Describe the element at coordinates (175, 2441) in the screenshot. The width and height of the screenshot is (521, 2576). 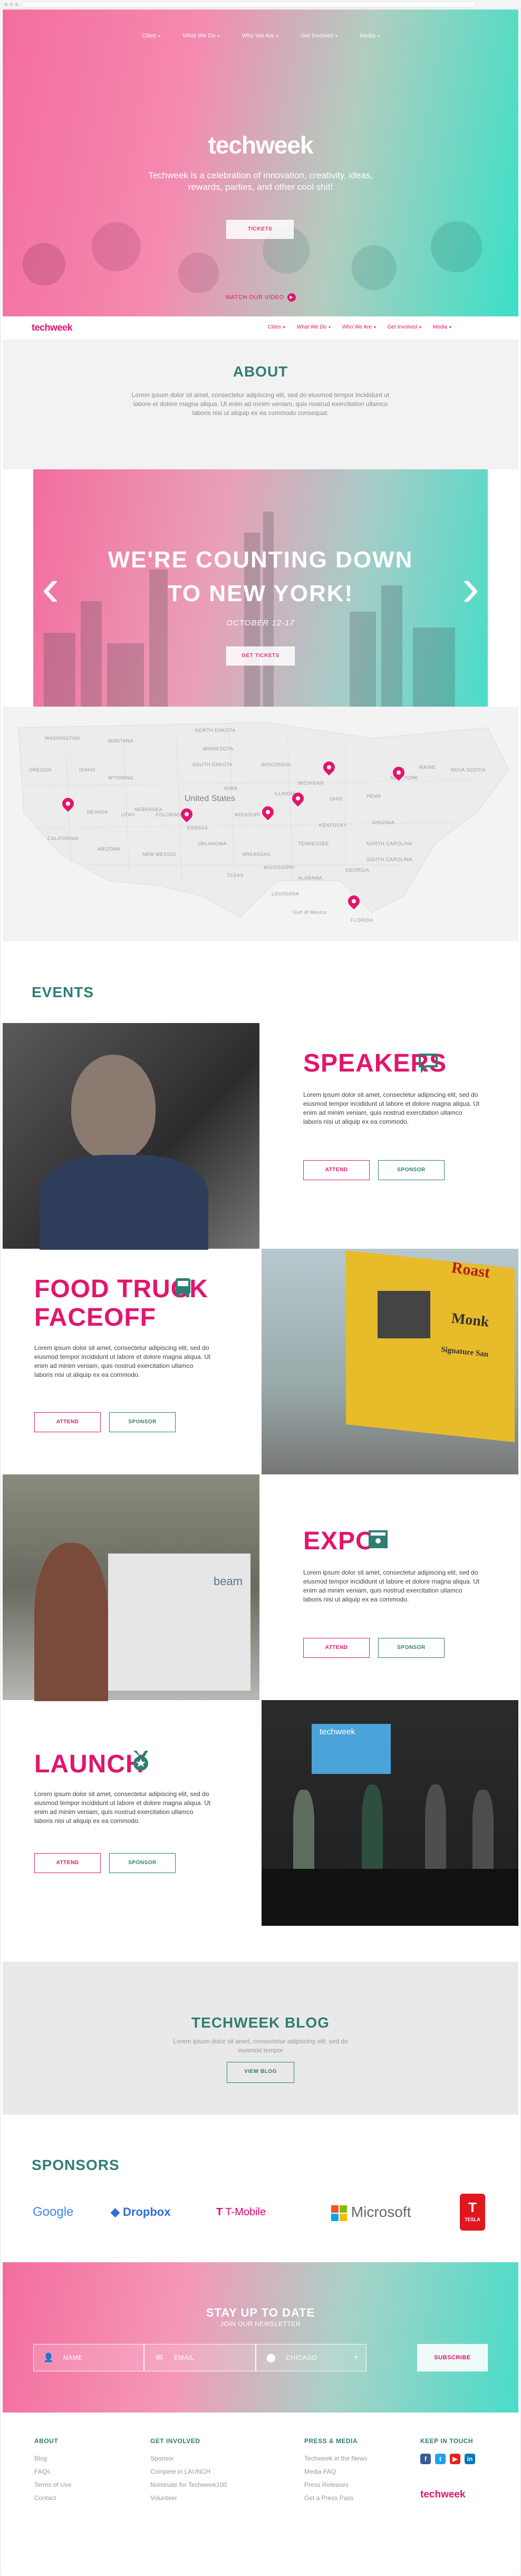
I see `footer-heading-get-involved: GET INVOLVED` at that location.